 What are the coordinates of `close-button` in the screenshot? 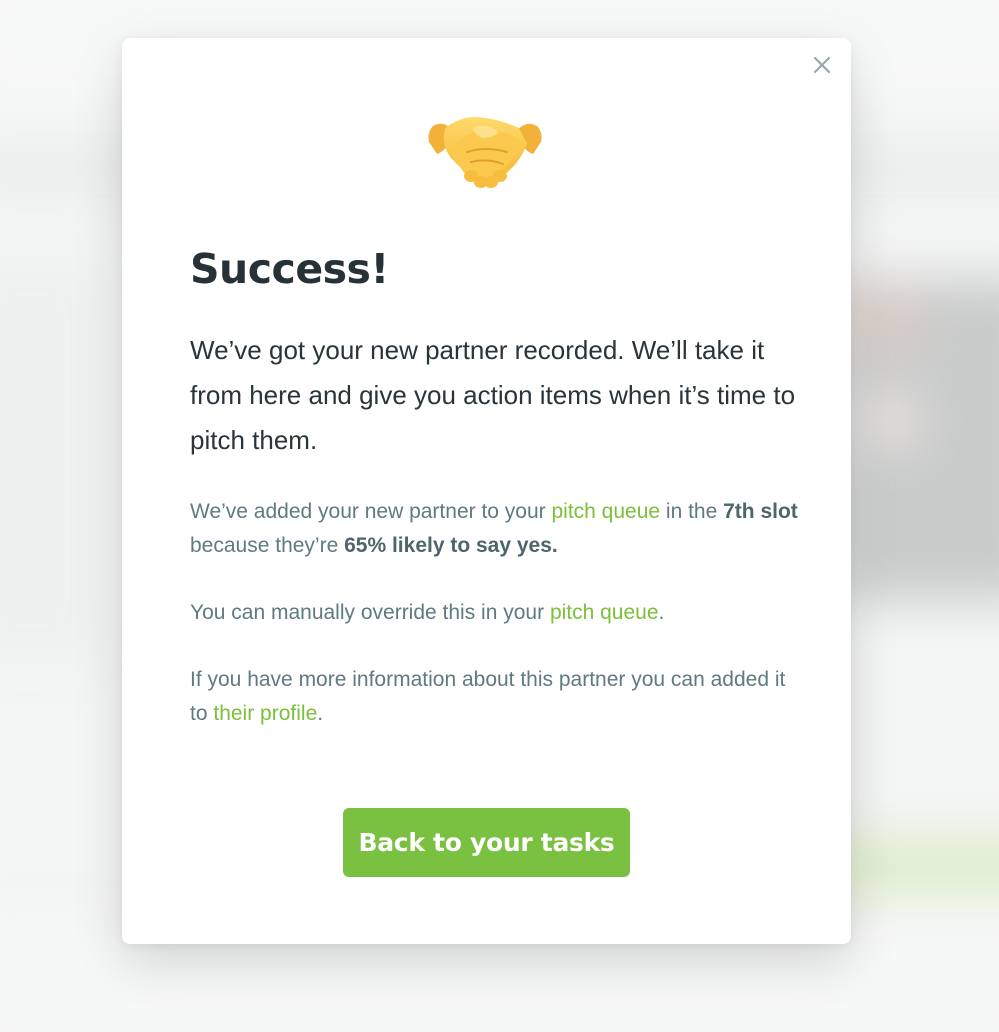 It's located at (822, 65).